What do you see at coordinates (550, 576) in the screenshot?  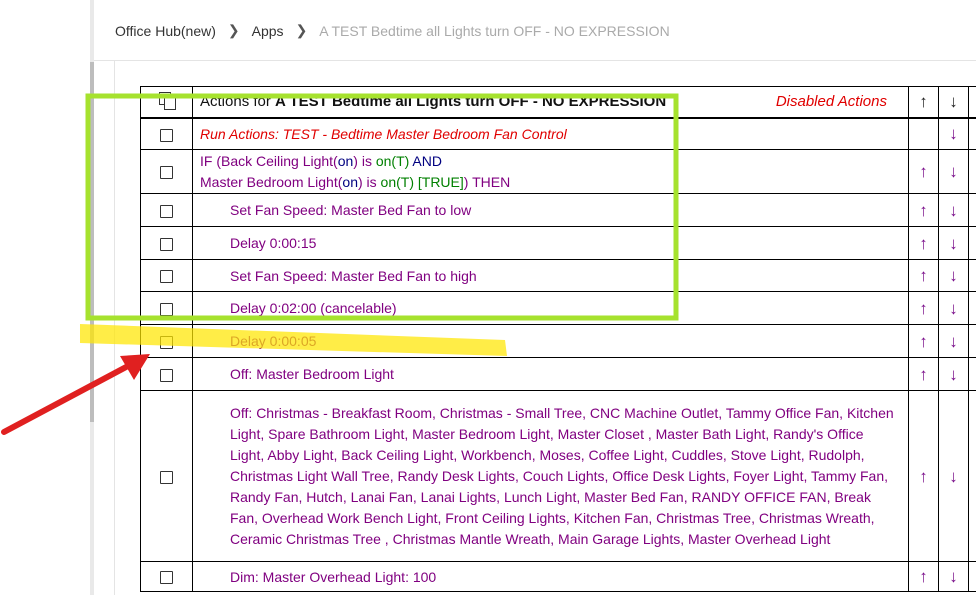 I see `row-text-cell: Dim: Master Overhead Light: 100` at bounding box center [550, 576].